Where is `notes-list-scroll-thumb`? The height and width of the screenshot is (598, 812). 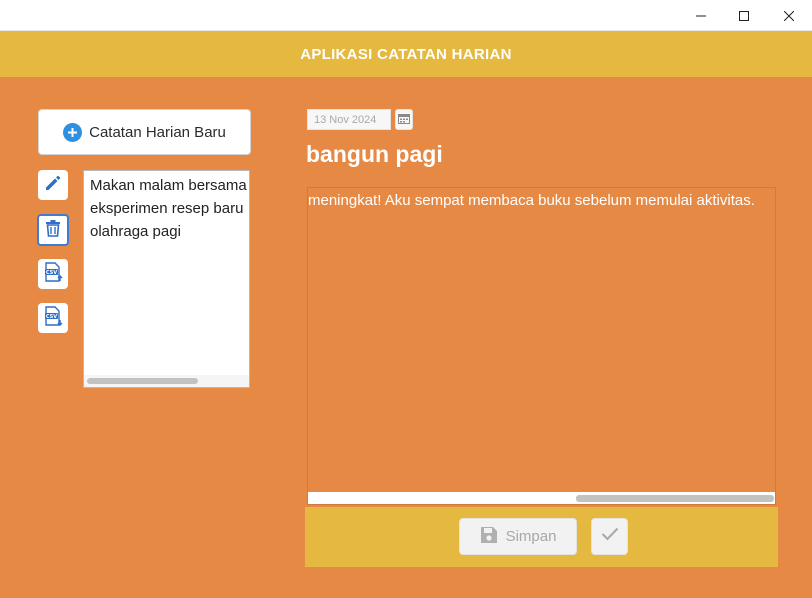
notes-list-scroll-thumb is located at coordinates (142, 381).